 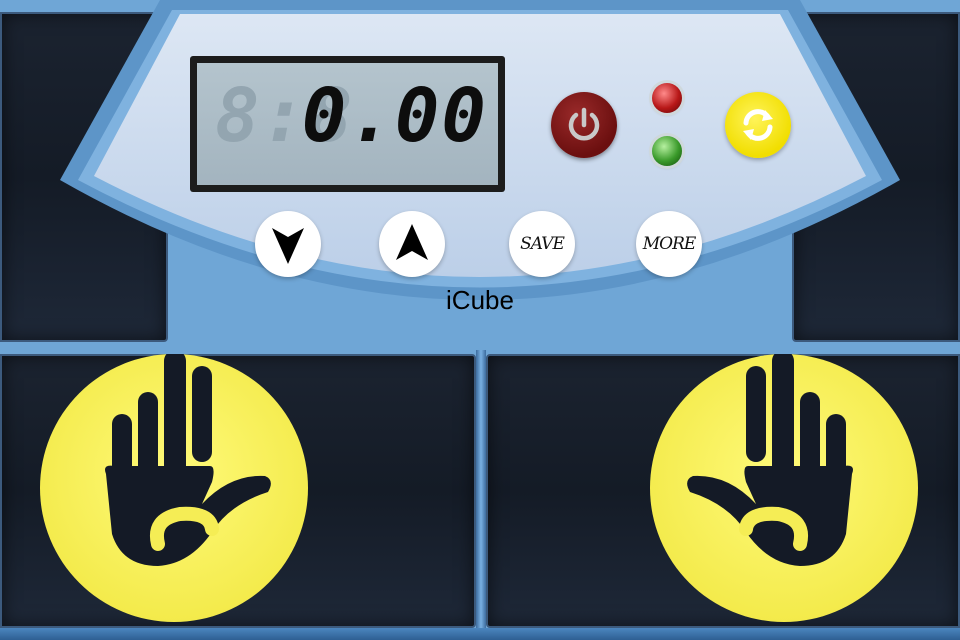 I want to click on arrow-up-icon, so click(x=412, y=242).